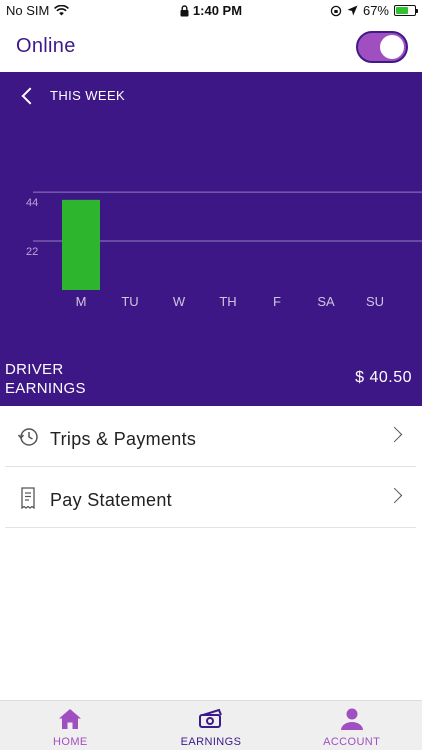  What do you see at coordinates (211, 47) in the screenshot?
I see `app-header: Online` at bounding box center [211, 47].